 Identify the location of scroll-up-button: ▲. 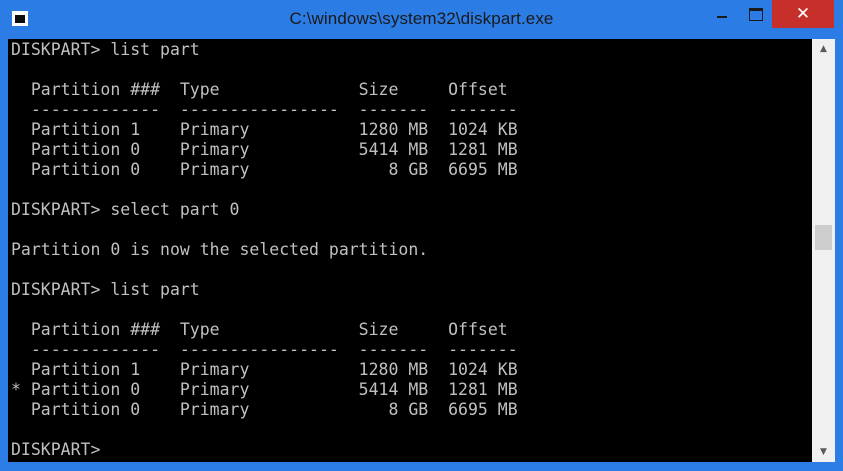
(823, 49).